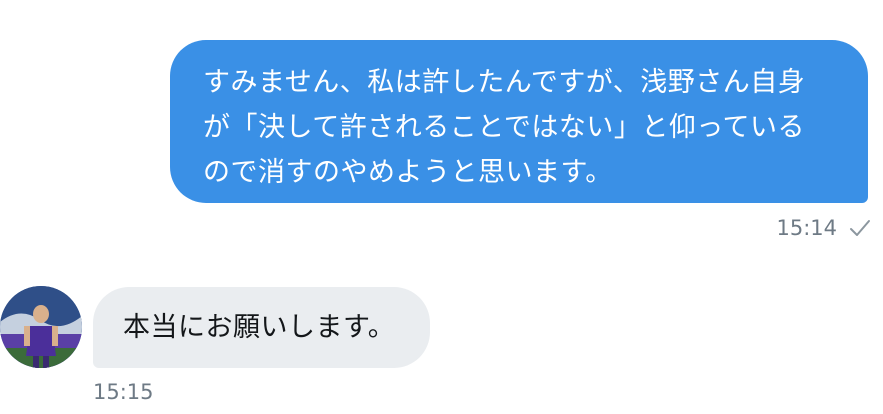 This screenshot has height=414, width=883. What do you see at coordinates (504, 127) in the screenshot?
I see `message-text-line: が「決して許されることではない」と仰っている` at bounding box center [504, 127].